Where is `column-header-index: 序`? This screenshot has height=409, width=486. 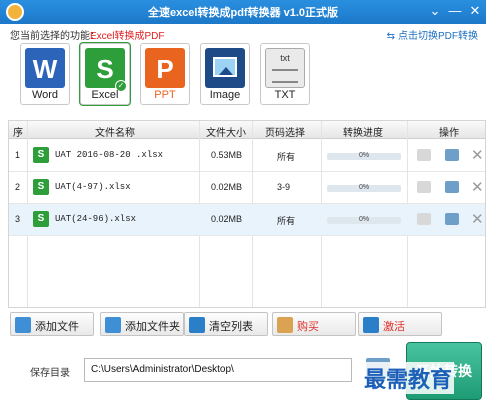 column-header-index: 序 is located at coordinates (18, 133).